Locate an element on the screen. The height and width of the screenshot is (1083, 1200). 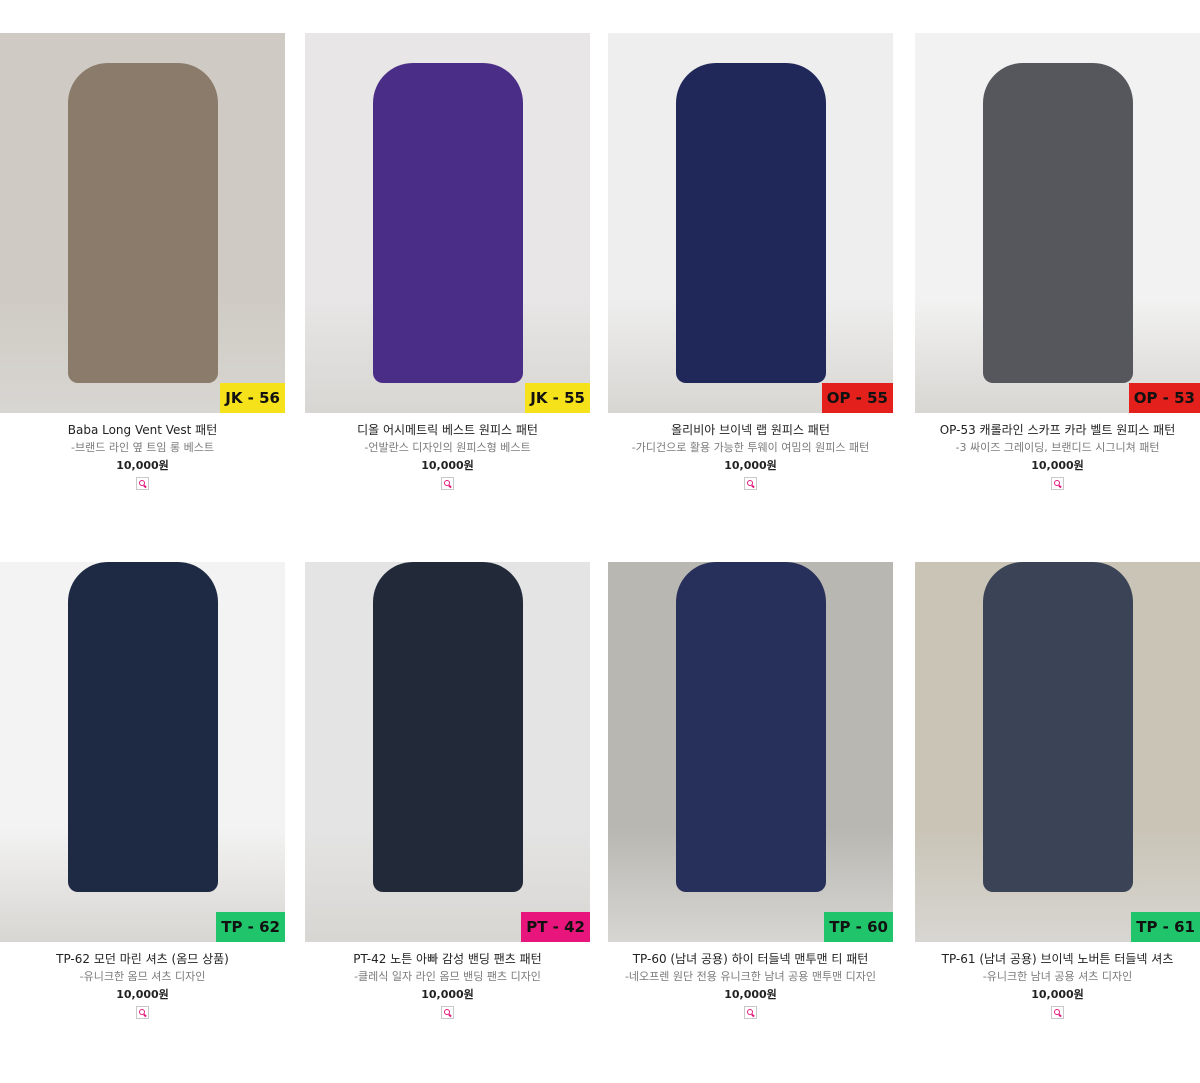
product-name: OP-53 캐롤라인 스카프 카라 벨트 원피스 패턴 is located at coordinates (1057, 430).